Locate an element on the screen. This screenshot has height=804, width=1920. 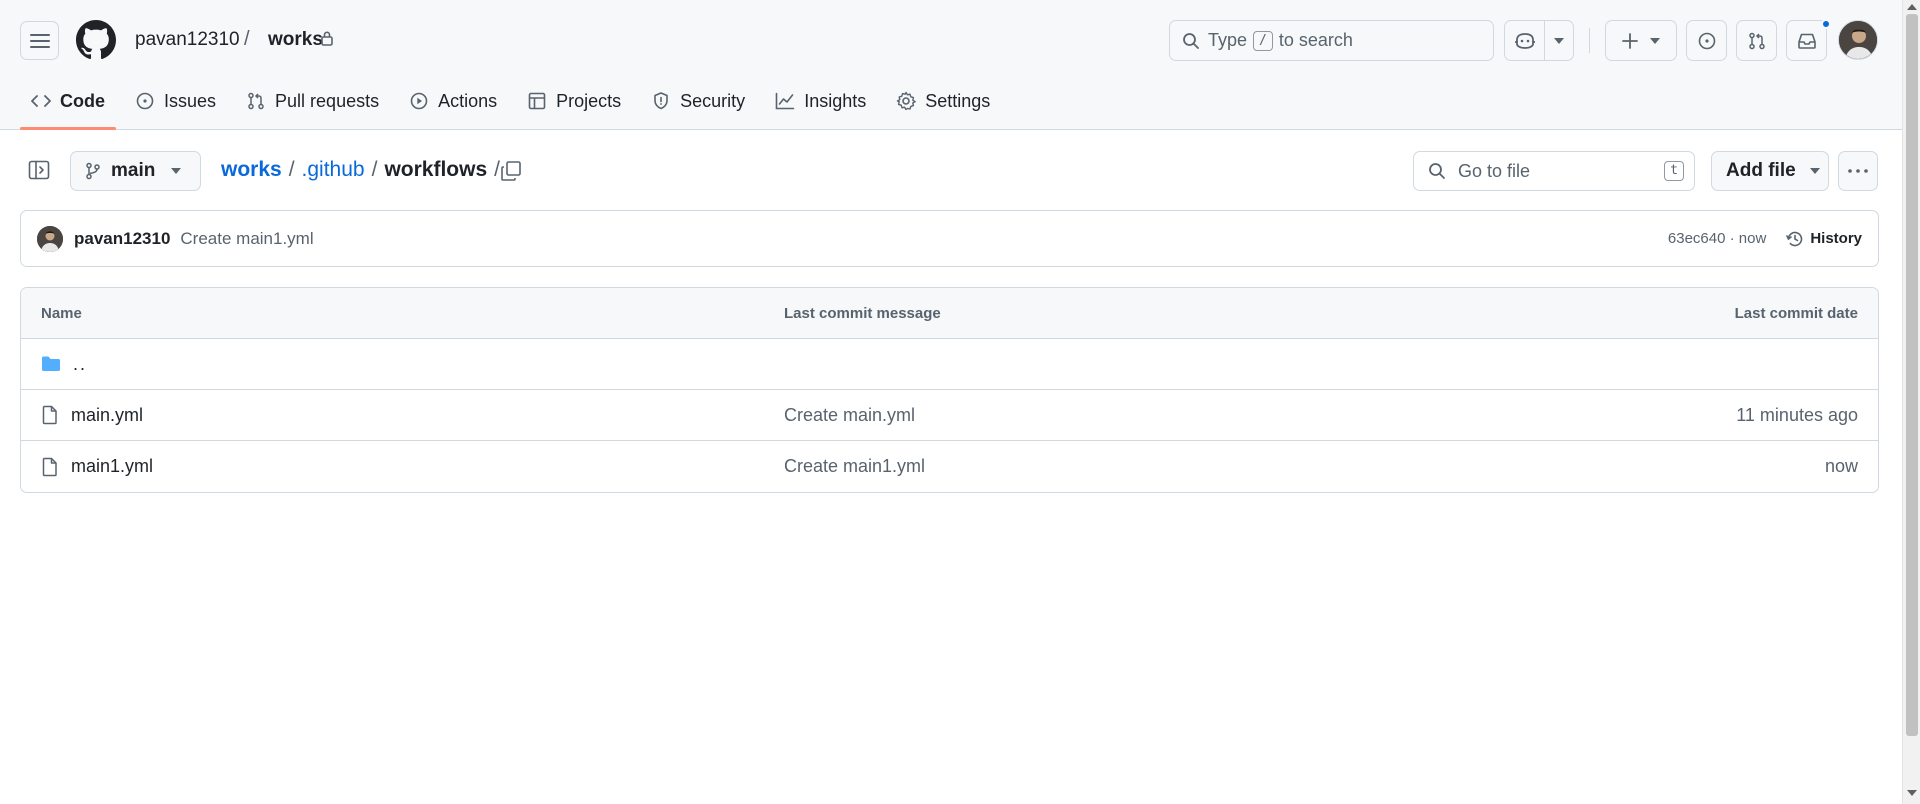
commit-sha-time: 63ec640 · now is located at coordinates (1717, 238).